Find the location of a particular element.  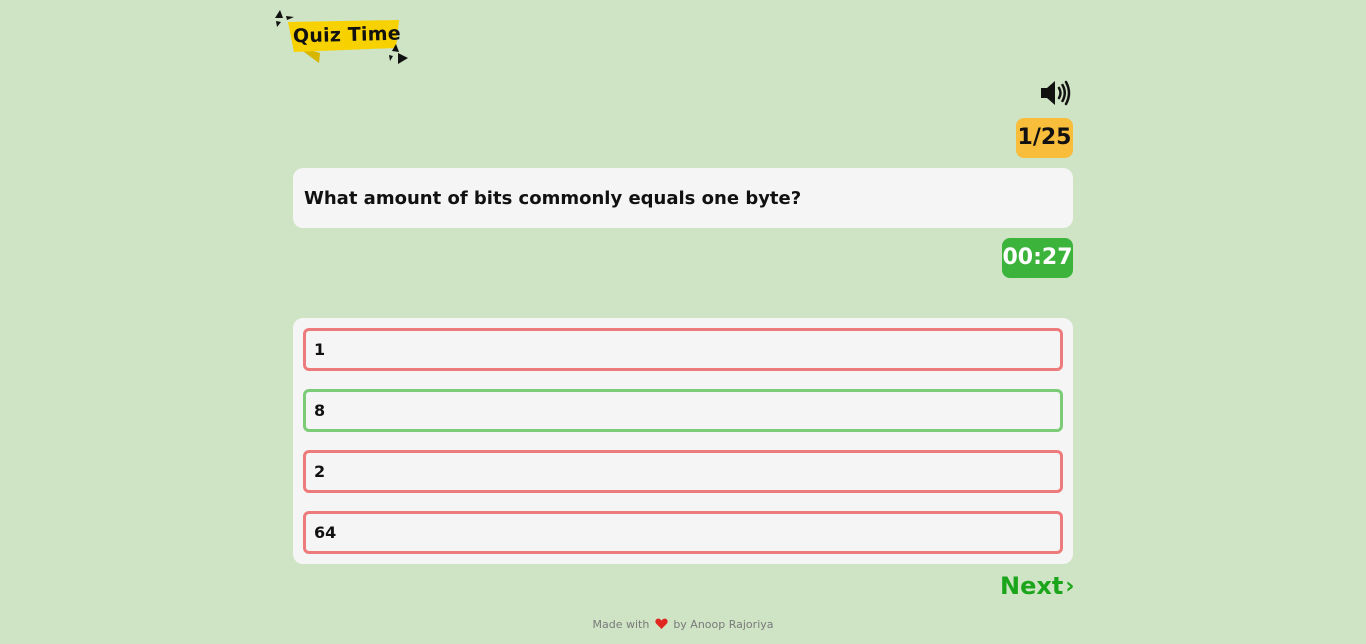

next-label: Next is located at coordinates (1032, 586).